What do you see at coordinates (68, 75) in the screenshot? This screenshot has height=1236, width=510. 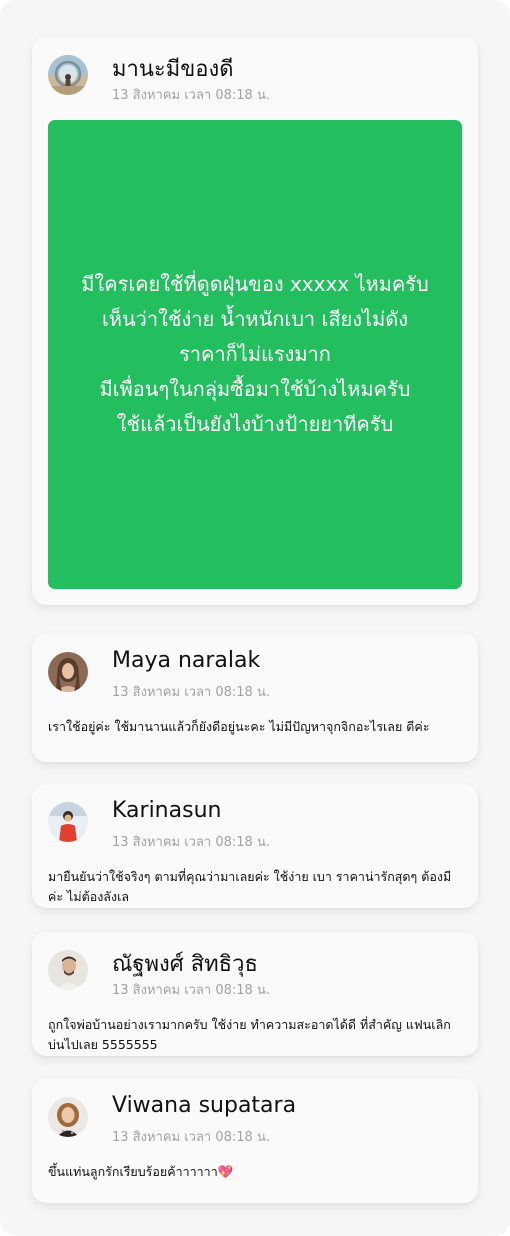 I see `author-avatar` at bounding box center [68, 75].